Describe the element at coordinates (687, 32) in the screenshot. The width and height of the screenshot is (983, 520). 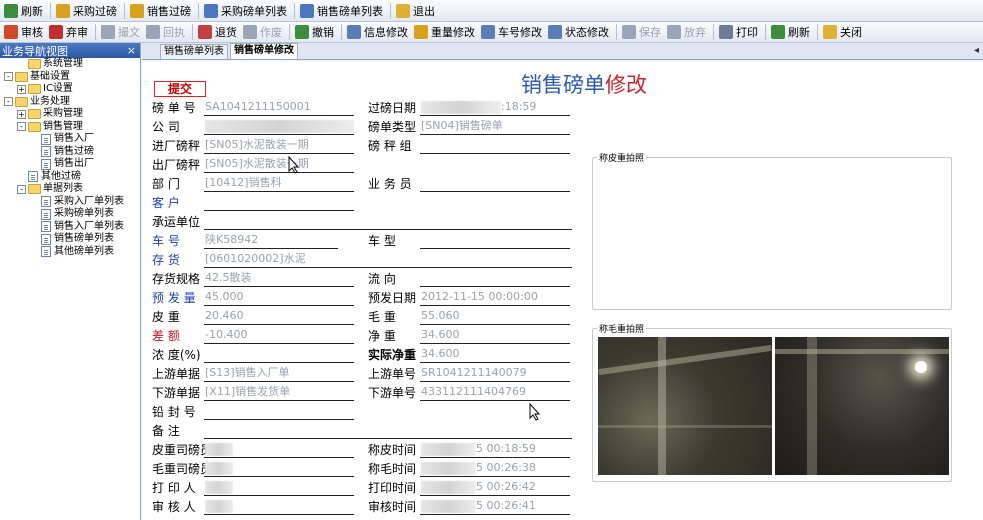
I see `toolbar-button: 放弃` at that location.